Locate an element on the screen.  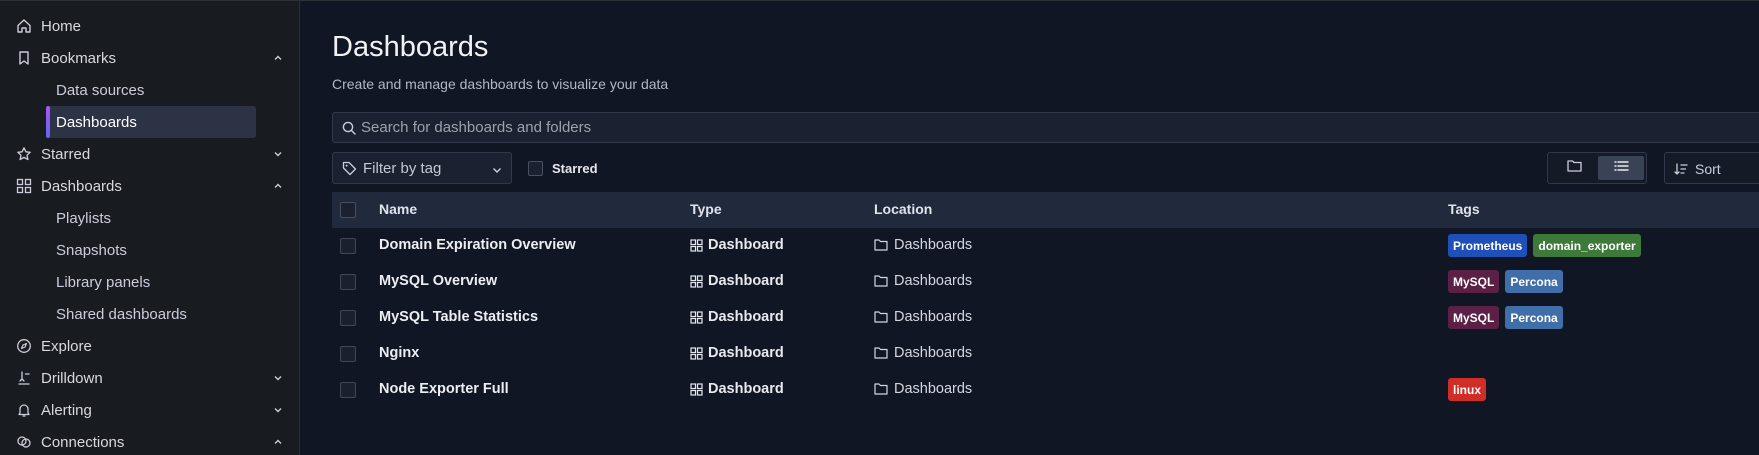
column-header-name: Name is located at coordinates (398, 209).